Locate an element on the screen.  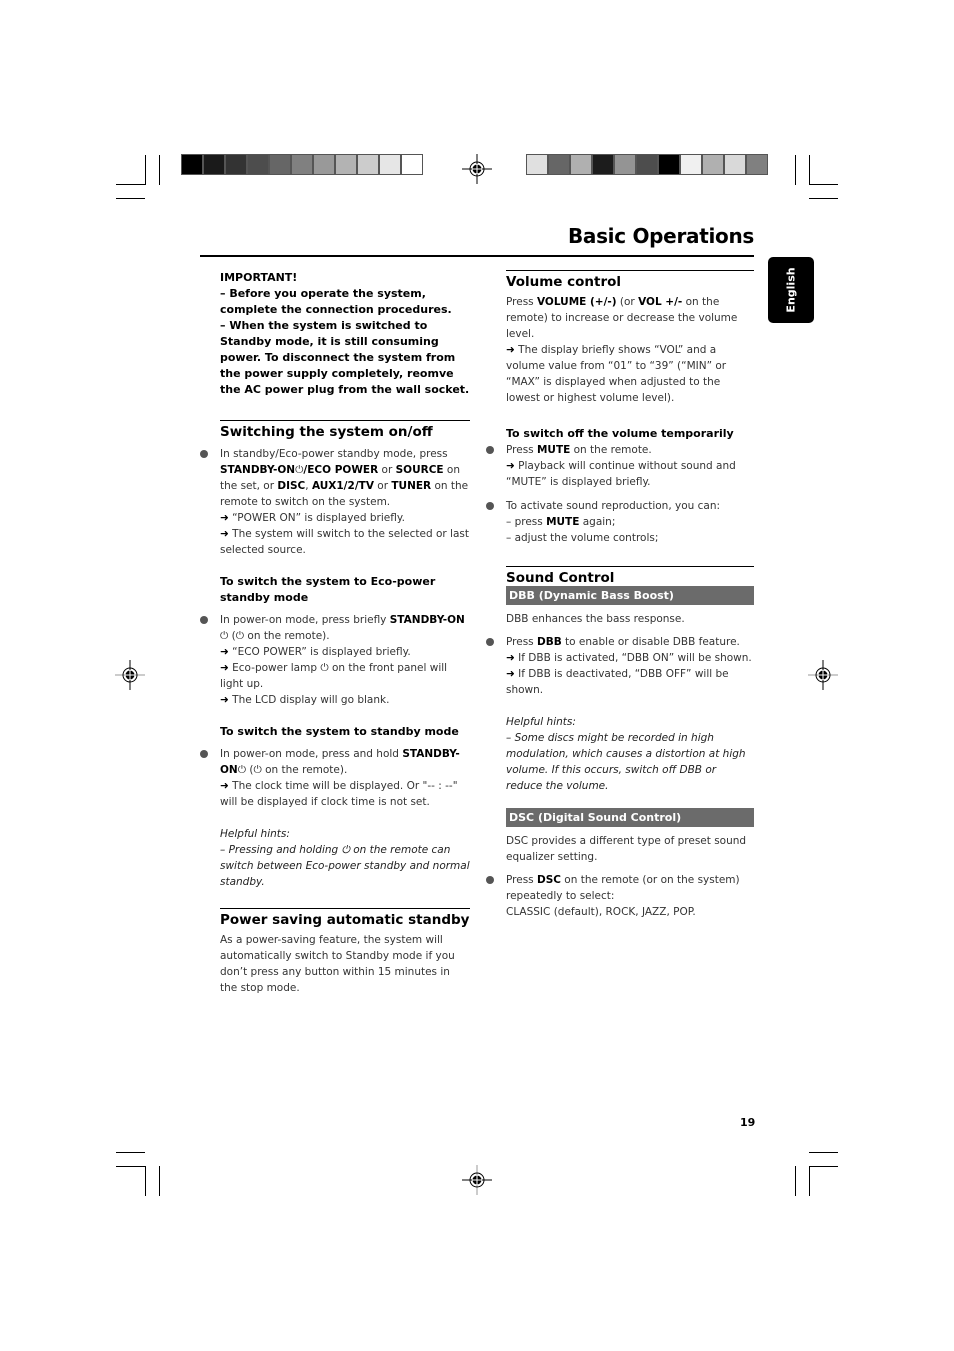
grayscale-bar-right is located at coordinates (647, 164).